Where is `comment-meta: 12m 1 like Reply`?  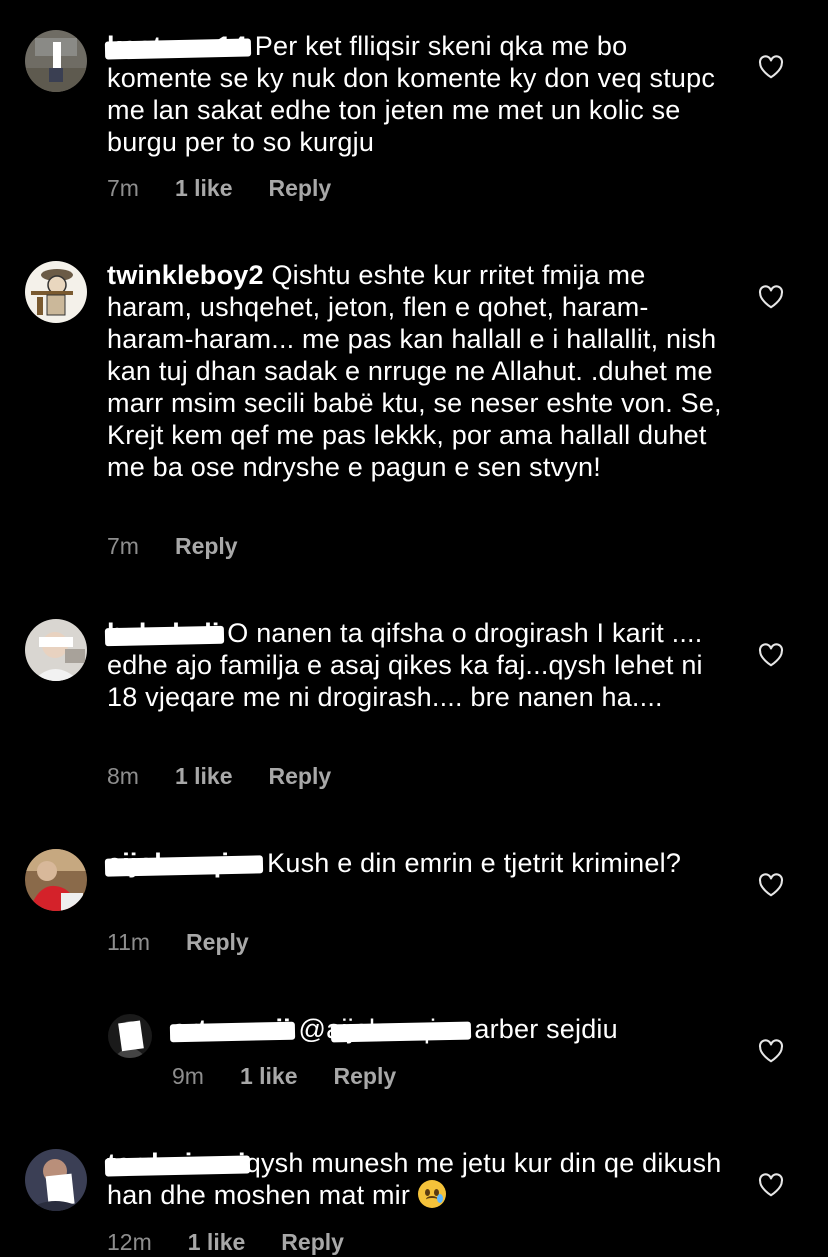 comment-meta: 12m 1 like Reply is located at coordinates (243, 1242).